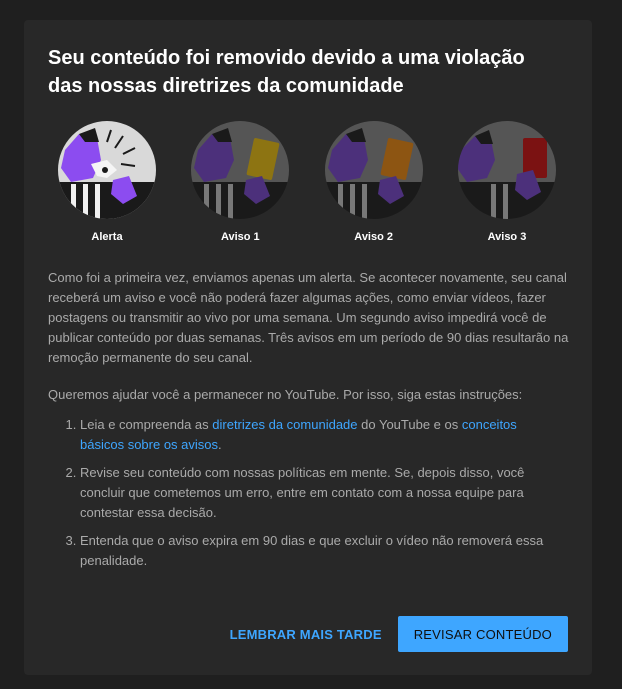 Image resolution: width=622 pixels, height=689 pixels. Describe the element at coordinates (374, 237) in the screenshot. I see `step-label: Aviso 2` at that location.